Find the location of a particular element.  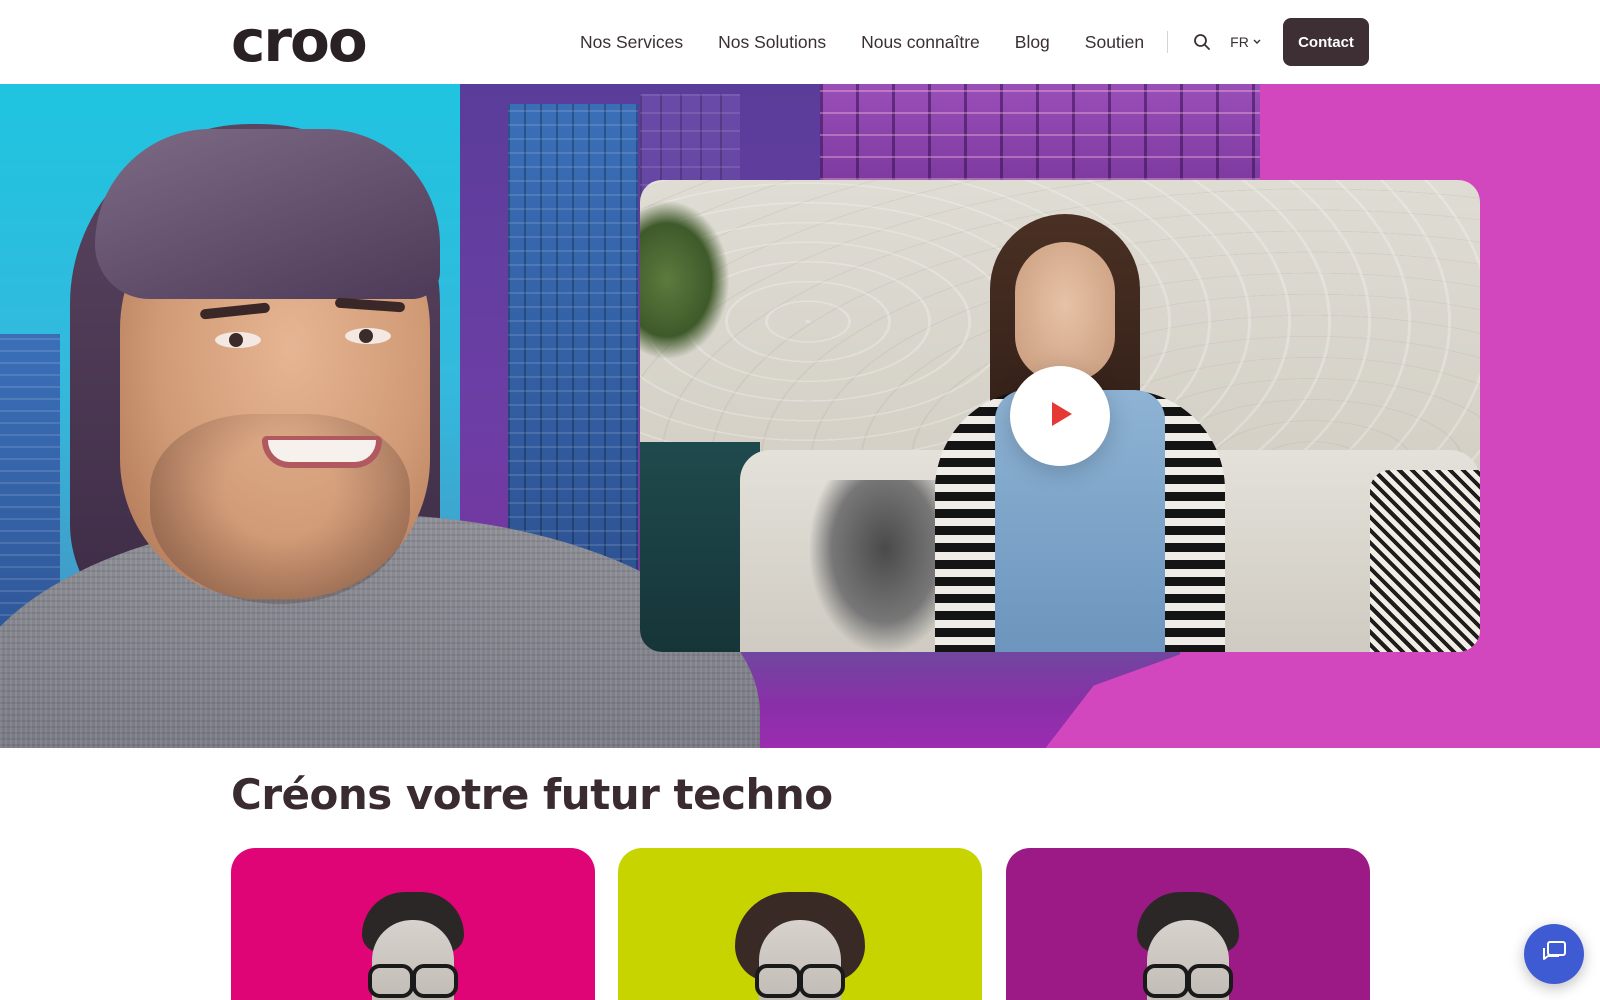

chevron-down-icon is located at coordinates (1257, 42).